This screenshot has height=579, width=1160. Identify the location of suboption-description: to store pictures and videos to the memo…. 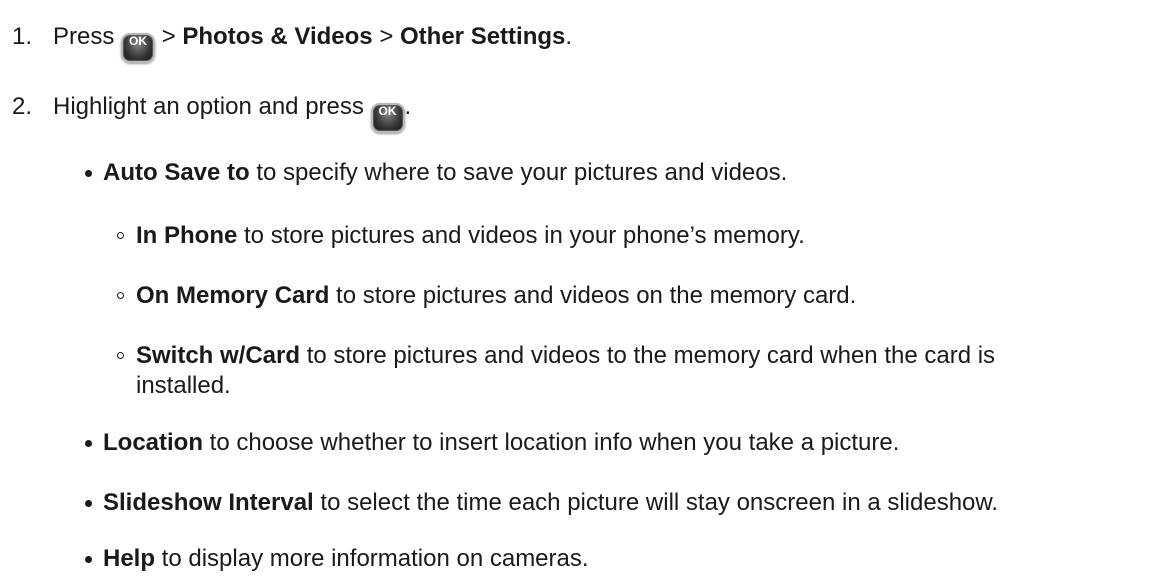
(648, 355).